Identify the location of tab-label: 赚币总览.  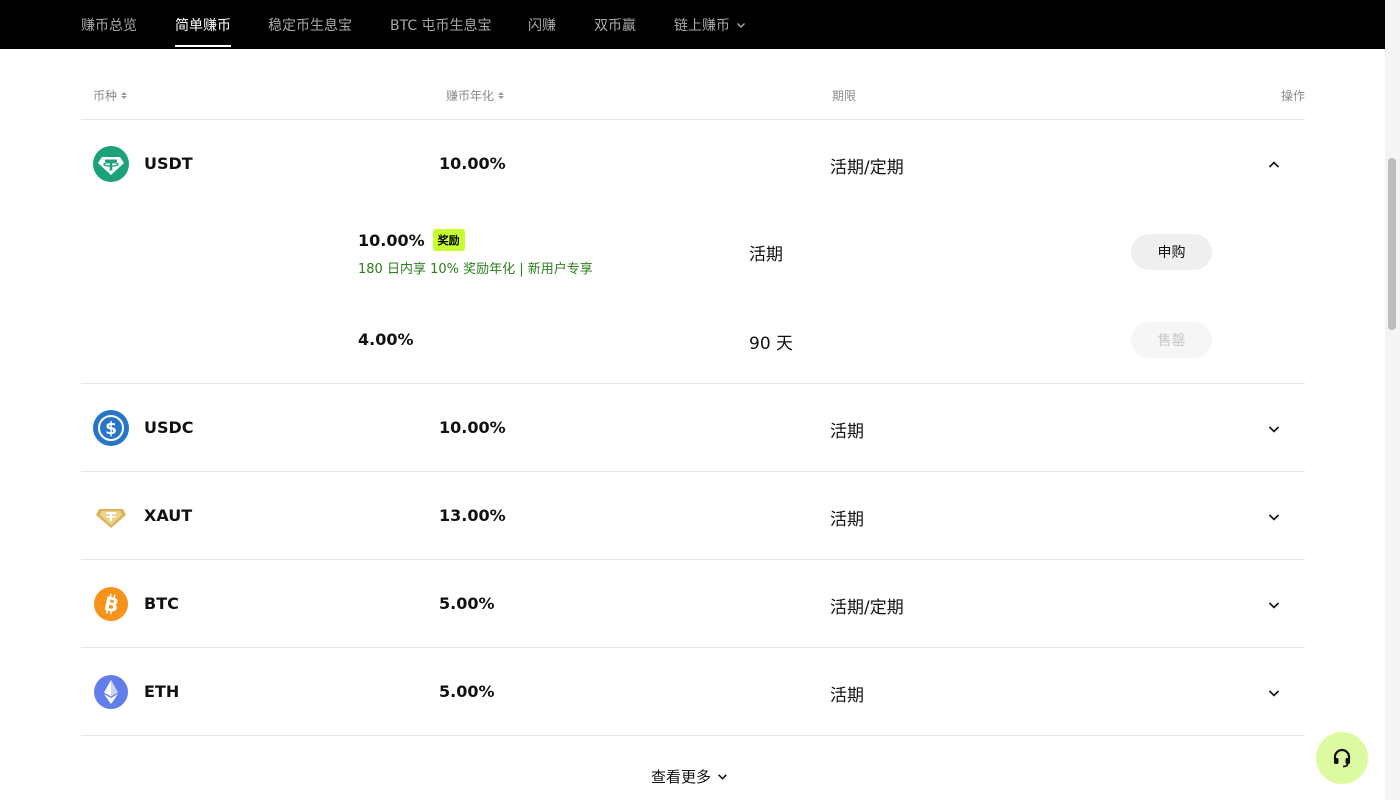
(109, 25).